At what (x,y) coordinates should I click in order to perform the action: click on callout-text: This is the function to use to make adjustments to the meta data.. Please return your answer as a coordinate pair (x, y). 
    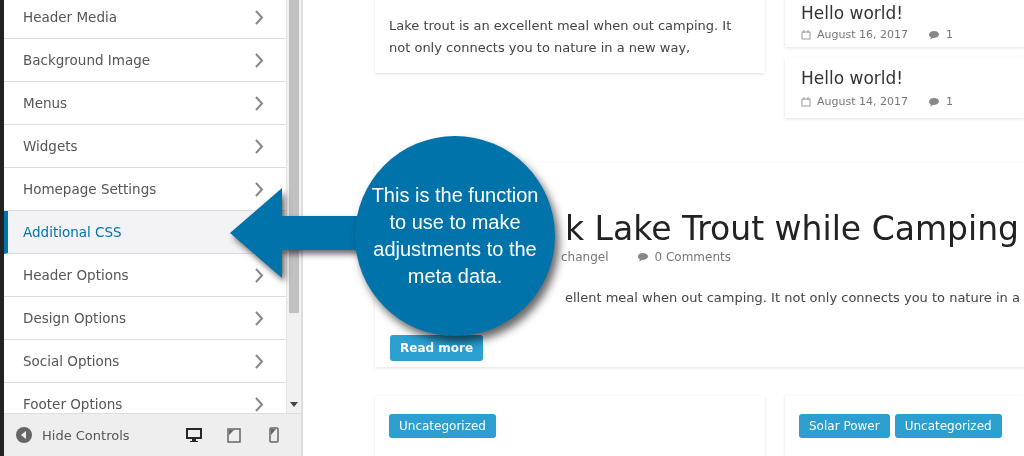
    Looking at the image, I should click on (455, 236).